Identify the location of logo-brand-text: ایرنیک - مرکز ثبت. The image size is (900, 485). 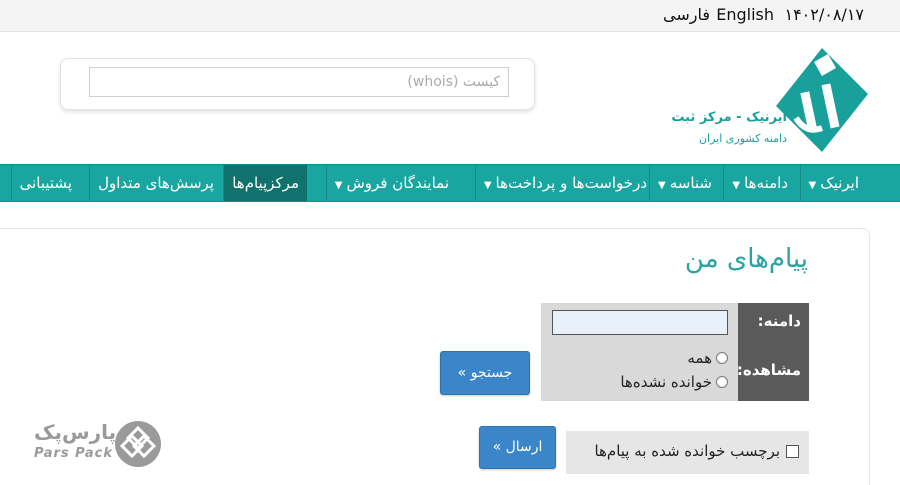
(729, 117).